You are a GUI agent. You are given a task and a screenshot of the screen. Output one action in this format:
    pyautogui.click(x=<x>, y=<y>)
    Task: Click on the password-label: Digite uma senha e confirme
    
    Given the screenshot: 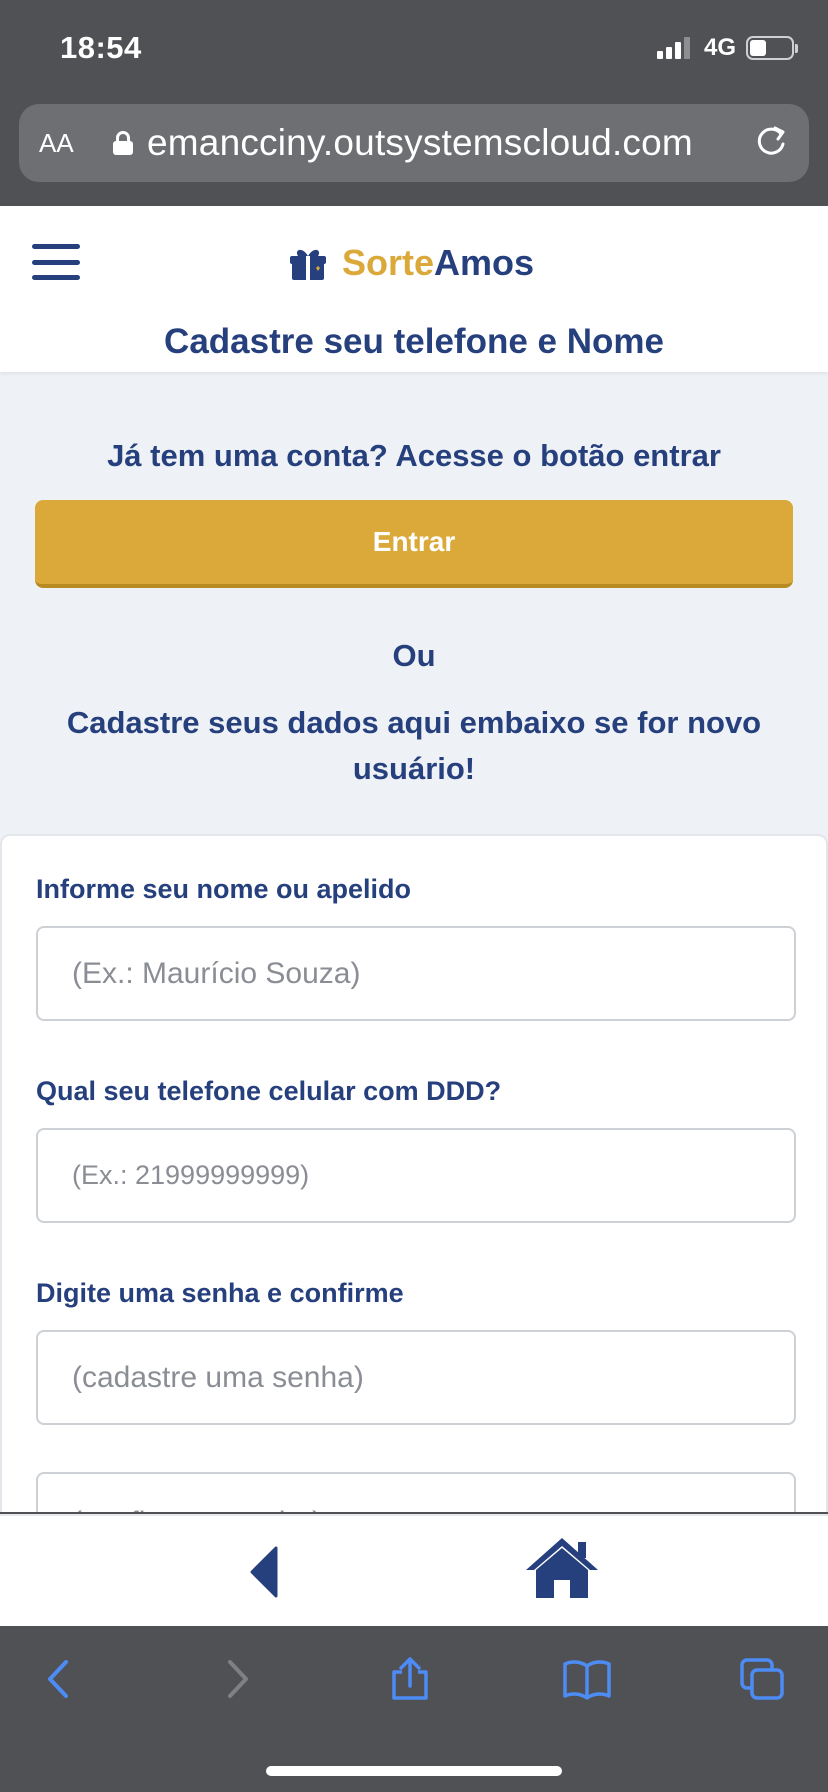 What is the action you would take?
    pyautogui.click(x=220, y=1293)
    